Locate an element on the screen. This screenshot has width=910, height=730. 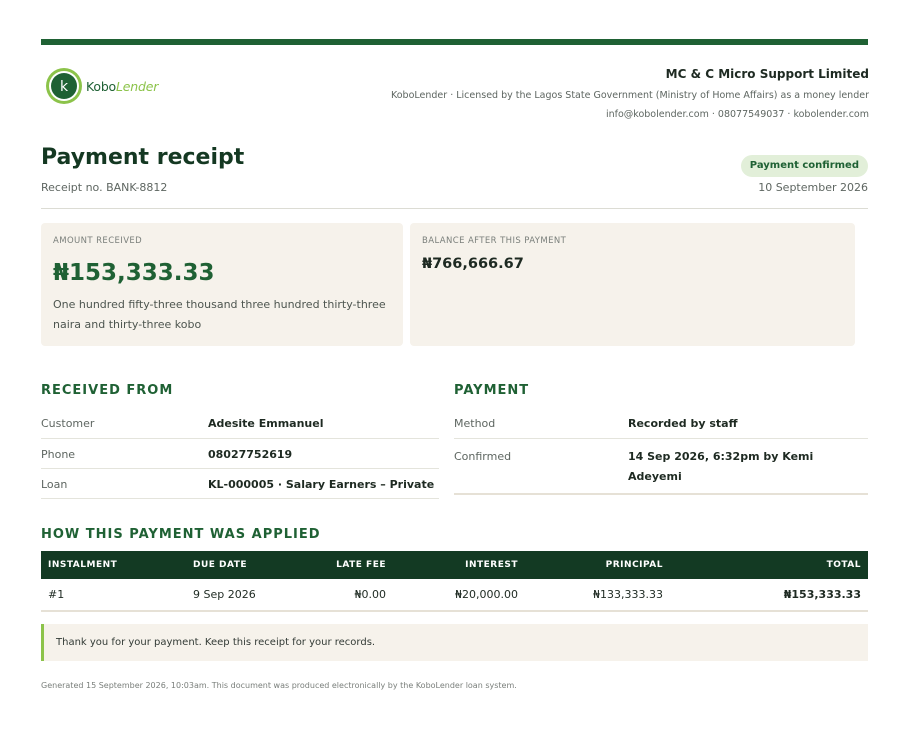
cell-late-fee: ₦0.00 is located at coordinates (346, 595).